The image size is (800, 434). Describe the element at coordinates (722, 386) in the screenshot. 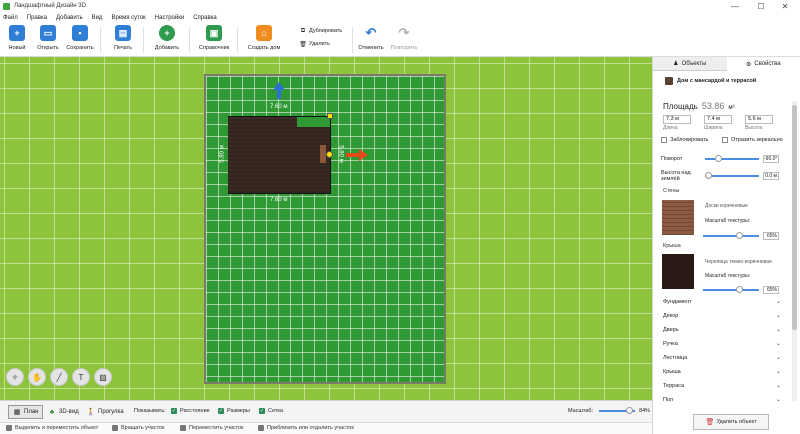

I see `section-terrace: Терраса ⌄` at that location.